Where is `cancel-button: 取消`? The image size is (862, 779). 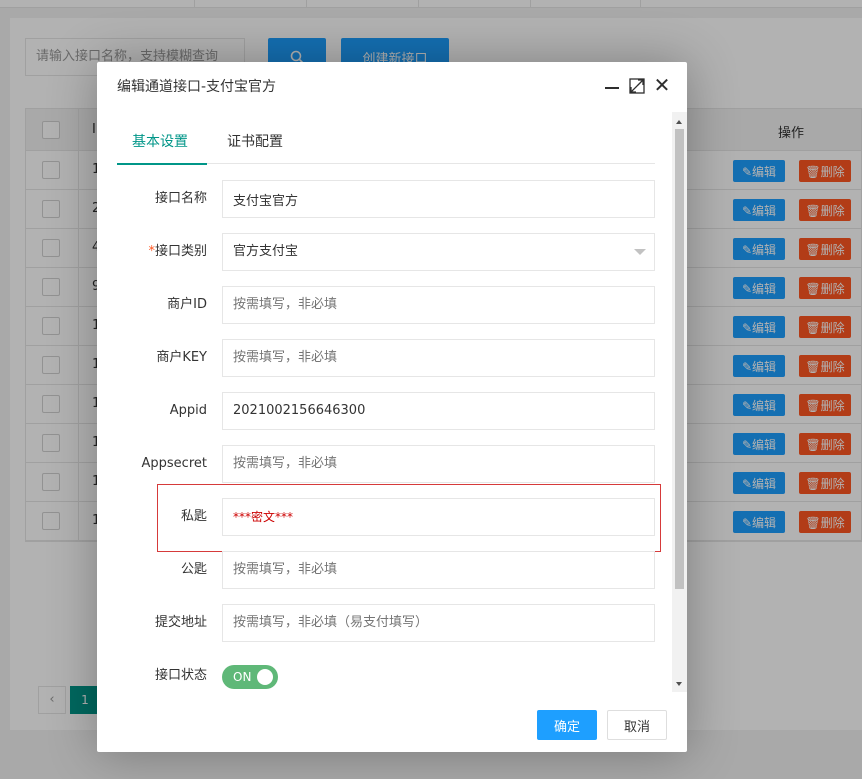
cancel-button: 取消 is located at coordinates (637, 725).